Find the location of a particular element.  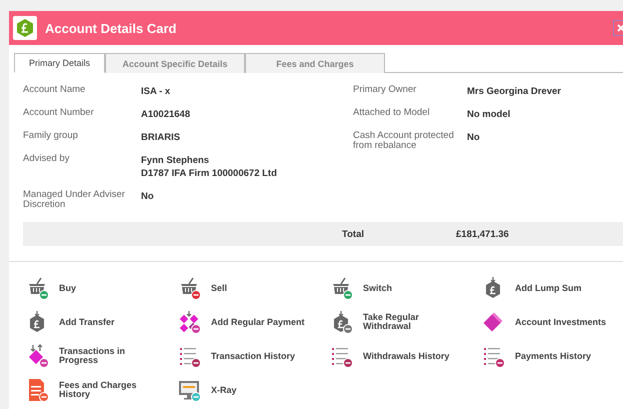

total-value: £181,471.36 is located at coordinates (482, 234).